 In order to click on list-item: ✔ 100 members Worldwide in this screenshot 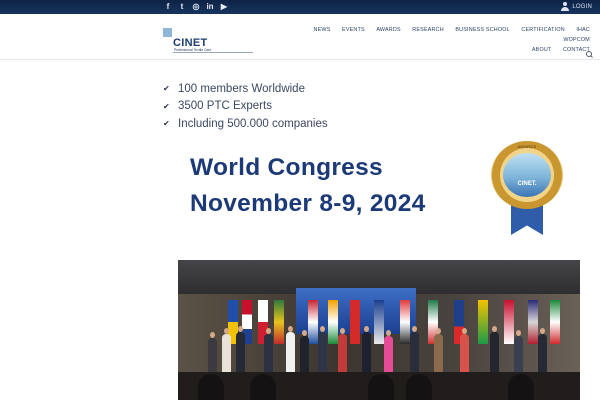, I will do `click(245, 89)`.